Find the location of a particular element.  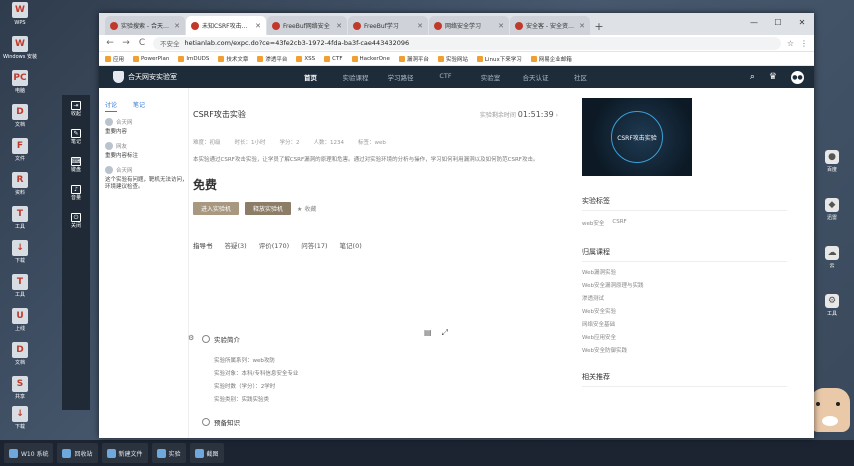

browser-tab: FreeBuf学习 ✕ is located at coordinates (388, 25).